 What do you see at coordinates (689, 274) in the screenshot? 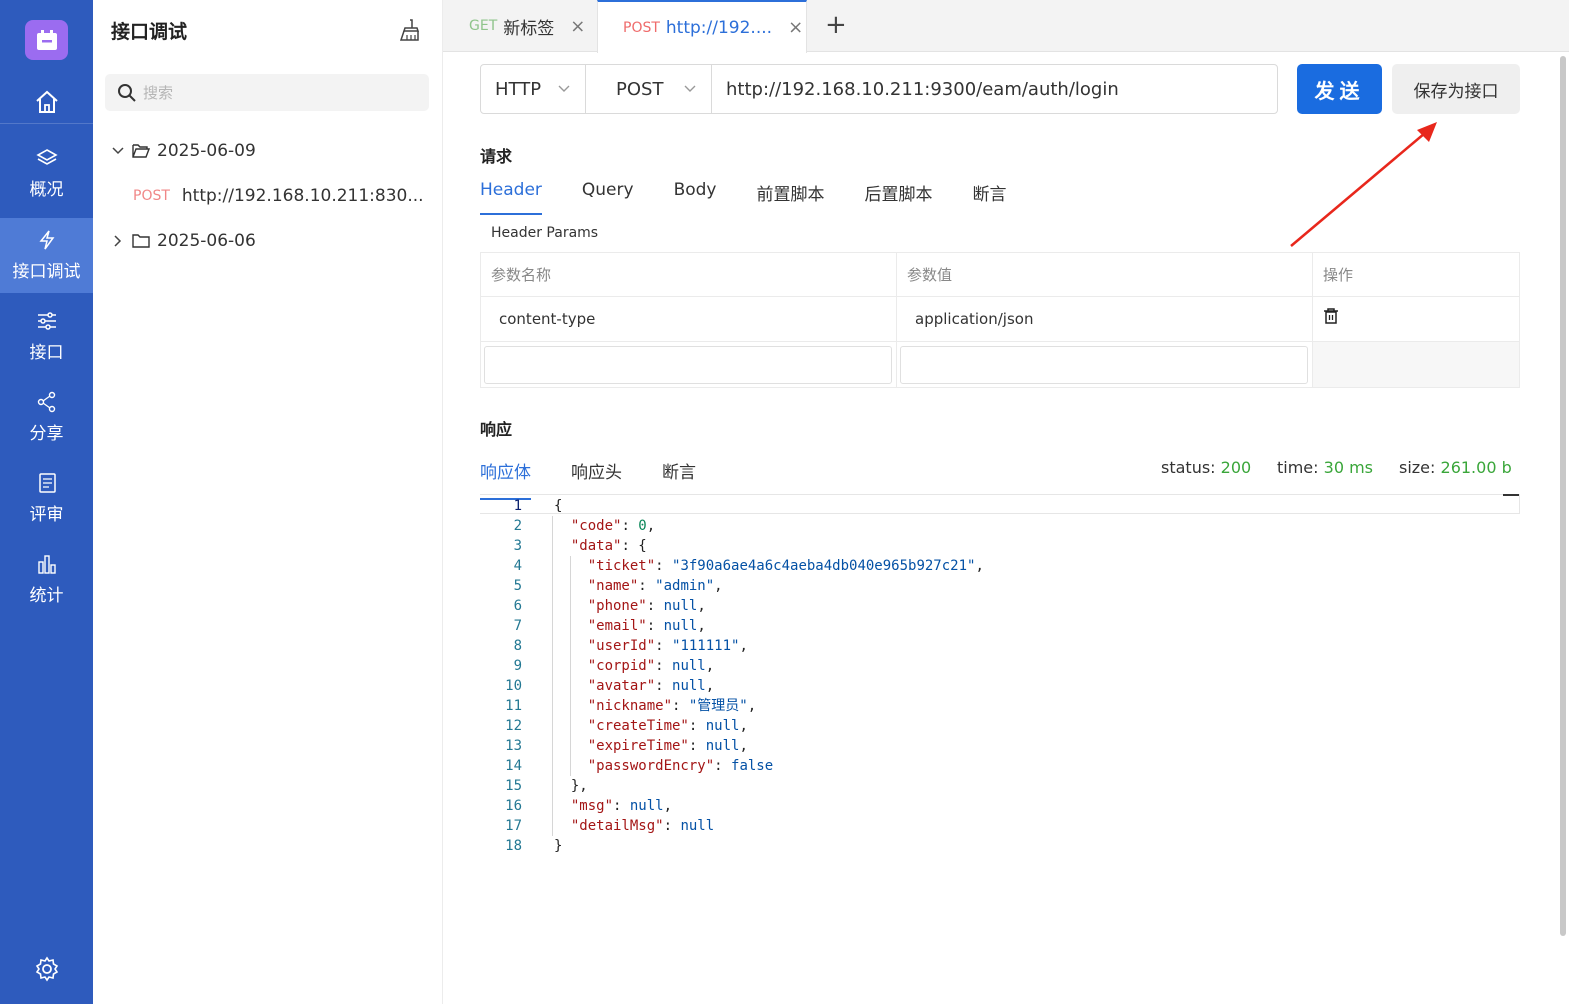
I see `column-header: 参数名称` at bounding box center [689, 274].